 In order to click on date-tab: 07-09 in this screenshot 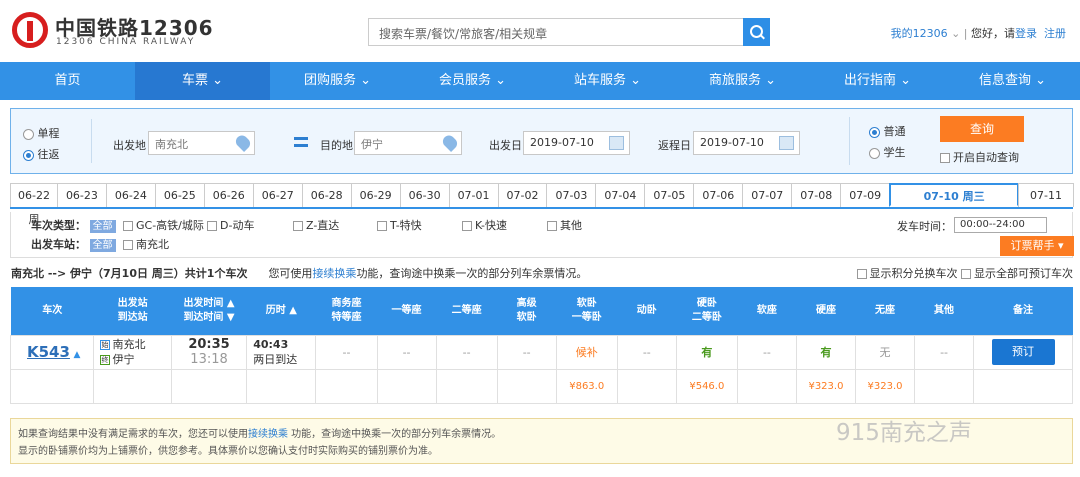, I will do `click(865, 195)`.